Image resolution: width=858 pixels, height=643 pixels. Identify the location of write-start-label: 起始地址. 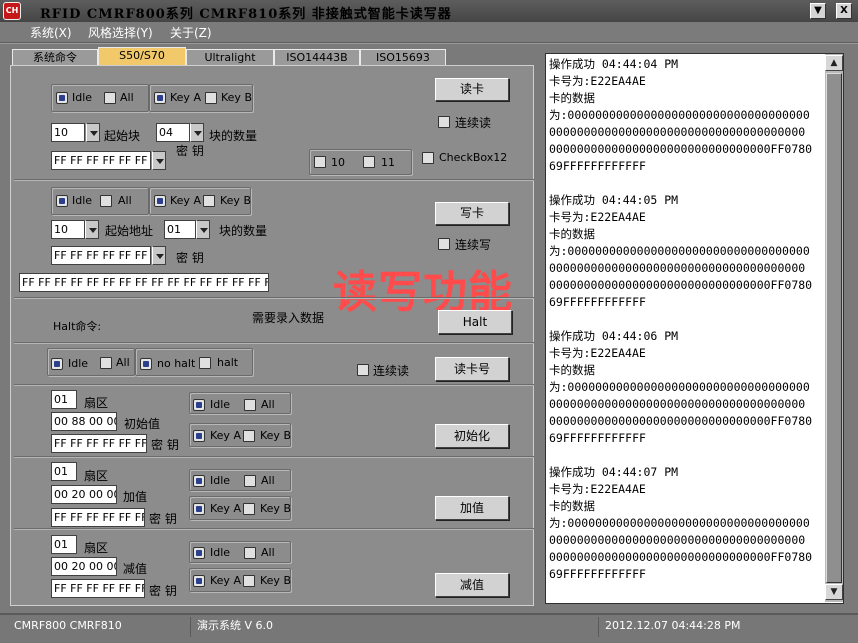
(129, 231).